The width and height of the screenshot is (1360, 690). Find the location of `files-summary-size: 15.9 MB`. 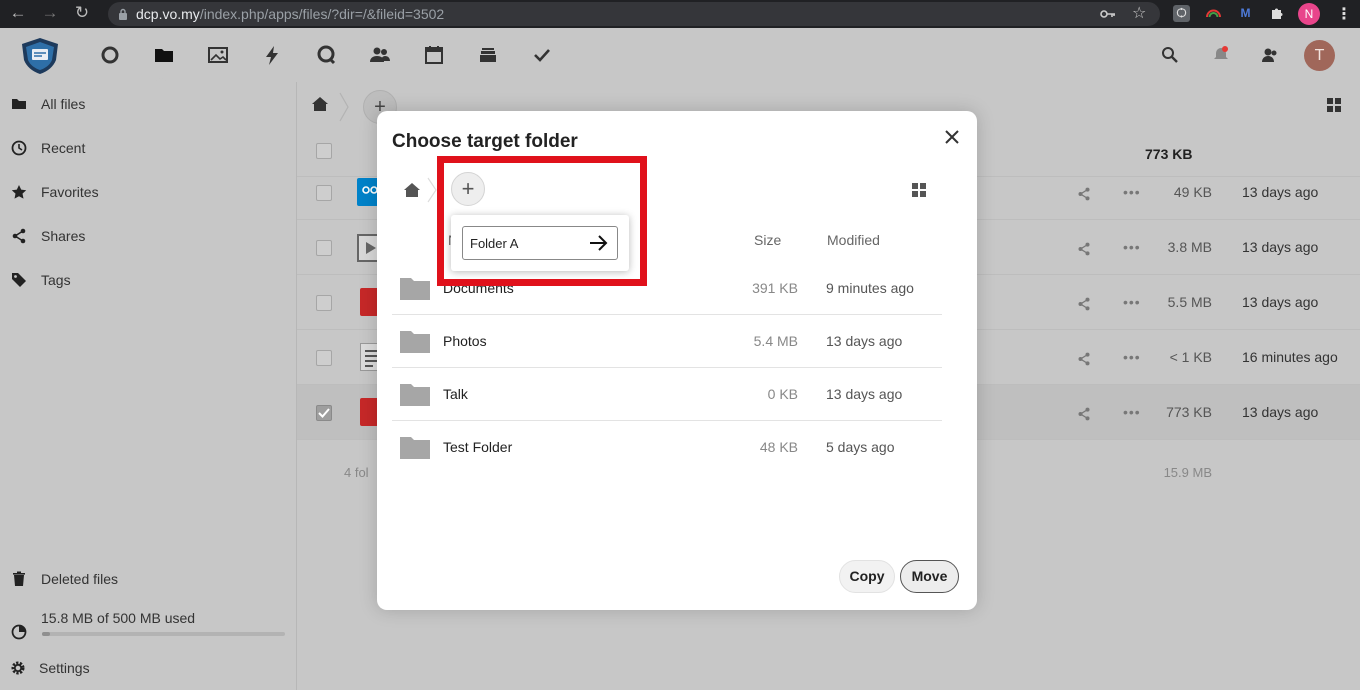

files-summary-size: 15.9 MB is located at coordinates (1187, 472).